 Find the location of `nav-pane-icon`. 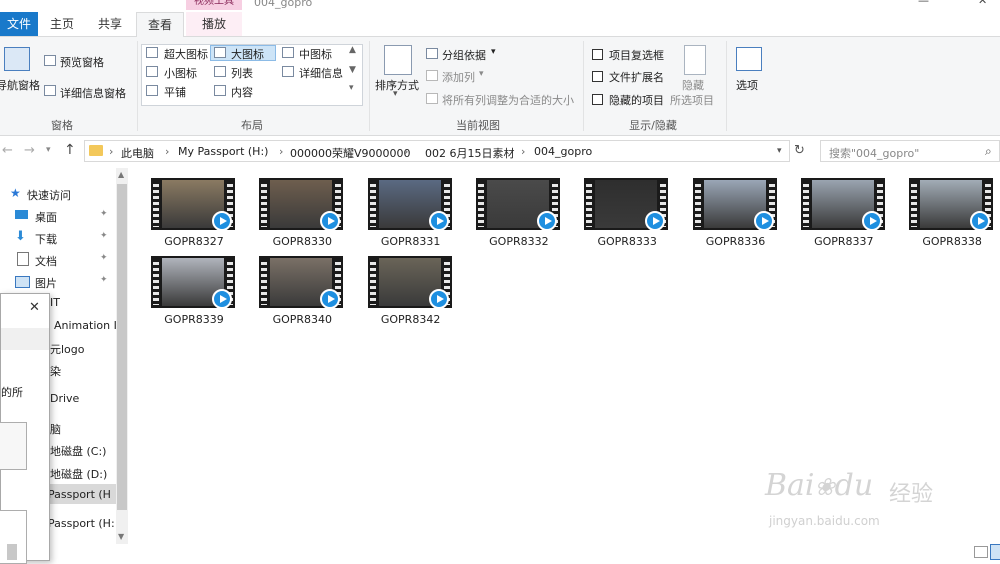

nav-pane-icon is located at coordinates (17, 59).